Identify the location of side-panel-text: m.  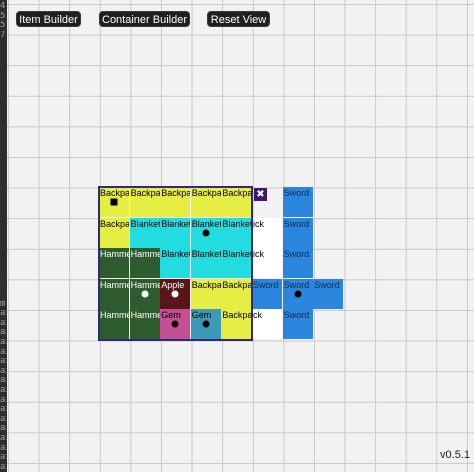
(3, 304).